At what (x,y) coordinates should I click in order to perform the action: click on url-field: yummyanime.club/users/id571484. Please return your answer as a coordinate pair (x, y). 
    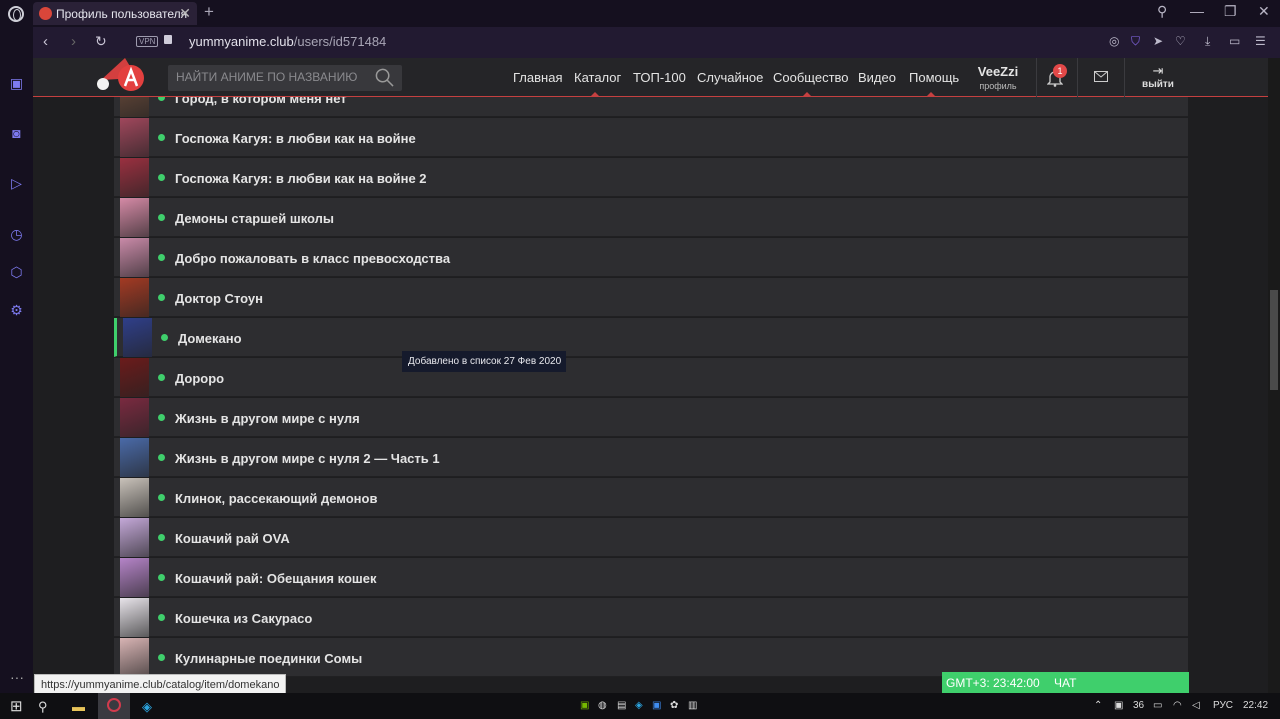
    Looking at the image, I should click on (287, 41).